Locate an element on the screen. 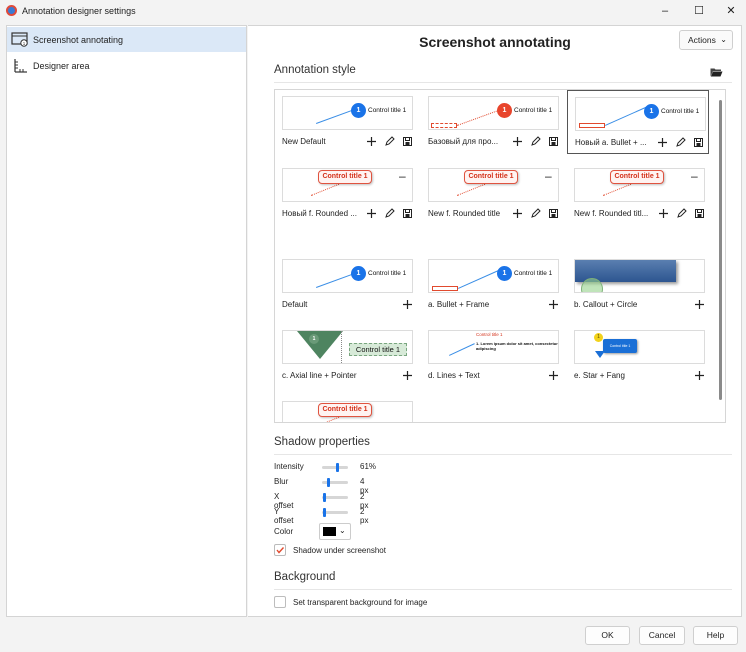  fang-shape is located at coordinates (600, 354).